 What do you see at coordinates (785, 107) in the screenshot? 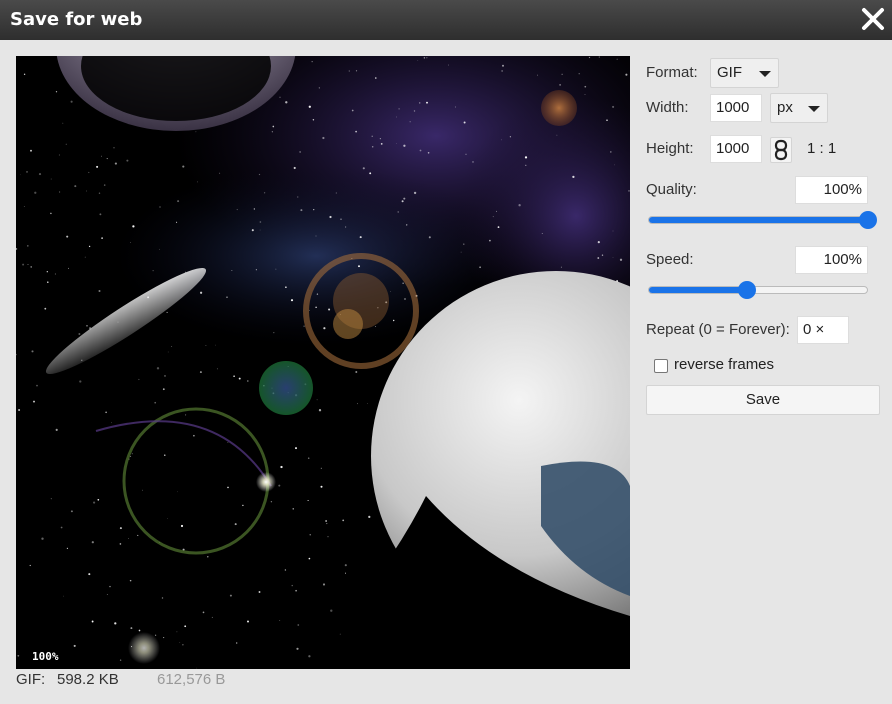
I see `unit-value: px` at bounding box center [785, 107].